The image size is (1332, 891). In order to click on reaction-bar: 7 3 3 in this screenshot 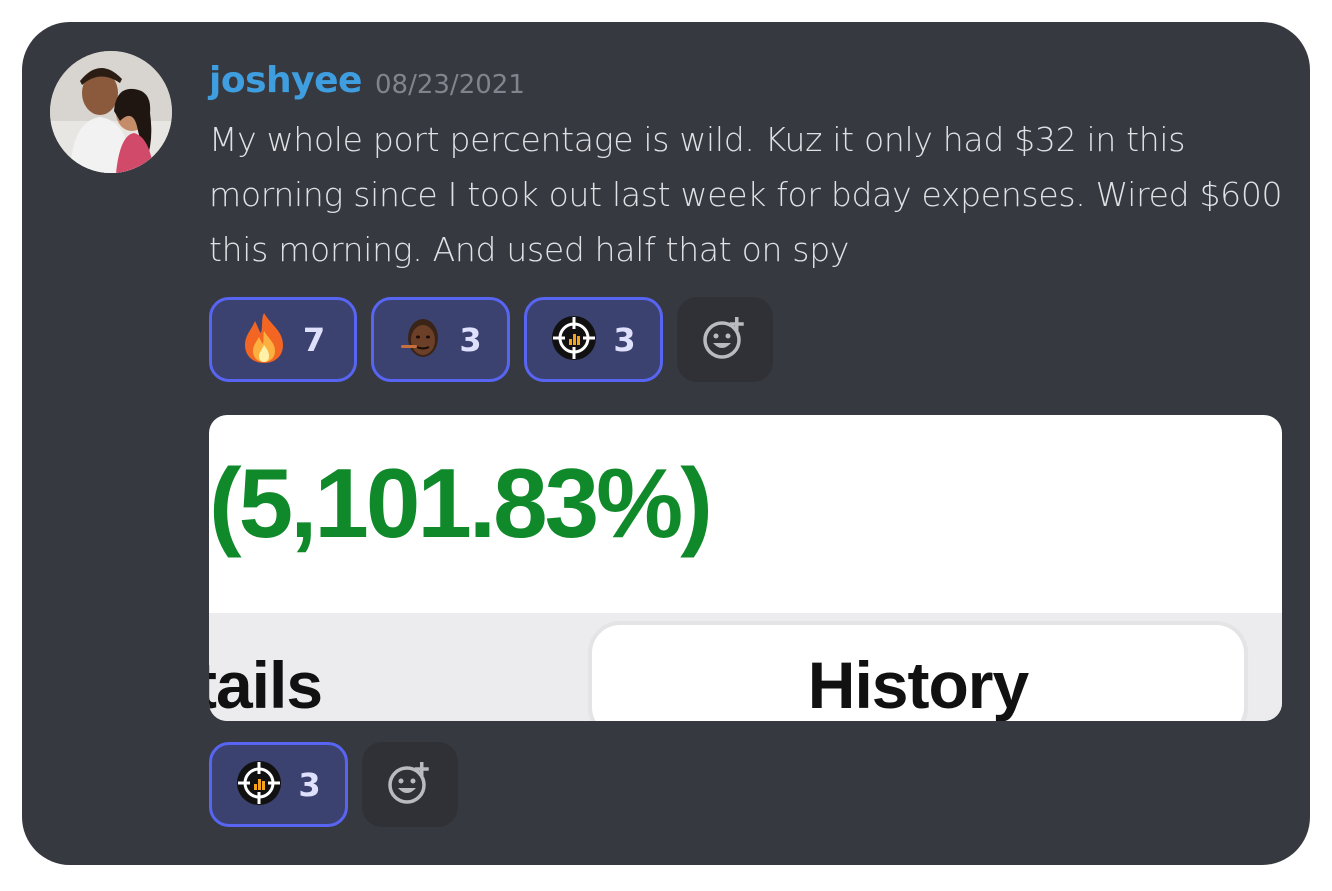, I will do `click(491, 339)`.